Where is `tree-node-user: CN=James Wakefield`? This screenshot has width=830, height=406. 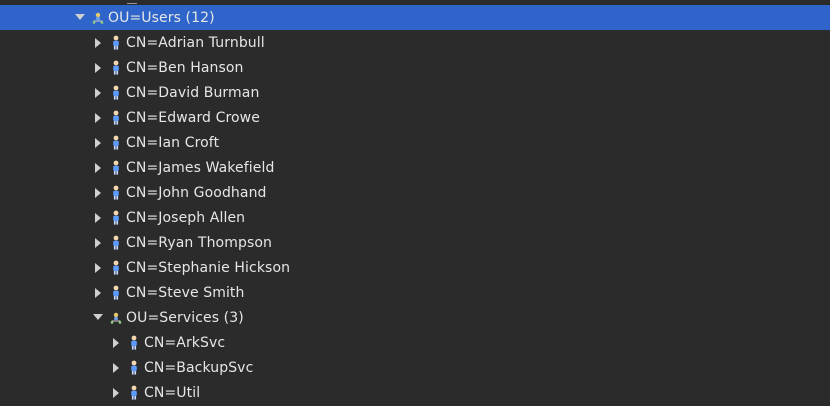
tree-node-user: CN=James Wakefield is located at coordinates (415, 167).